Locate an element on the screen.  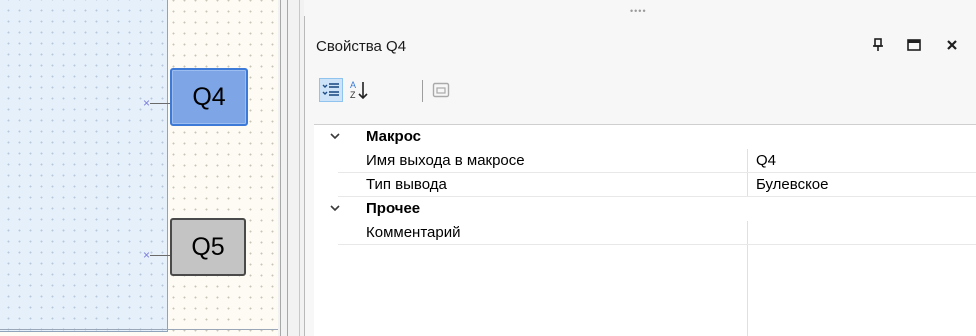
property-name: Имя выхода в макросе is located at coordinates (445, 160).